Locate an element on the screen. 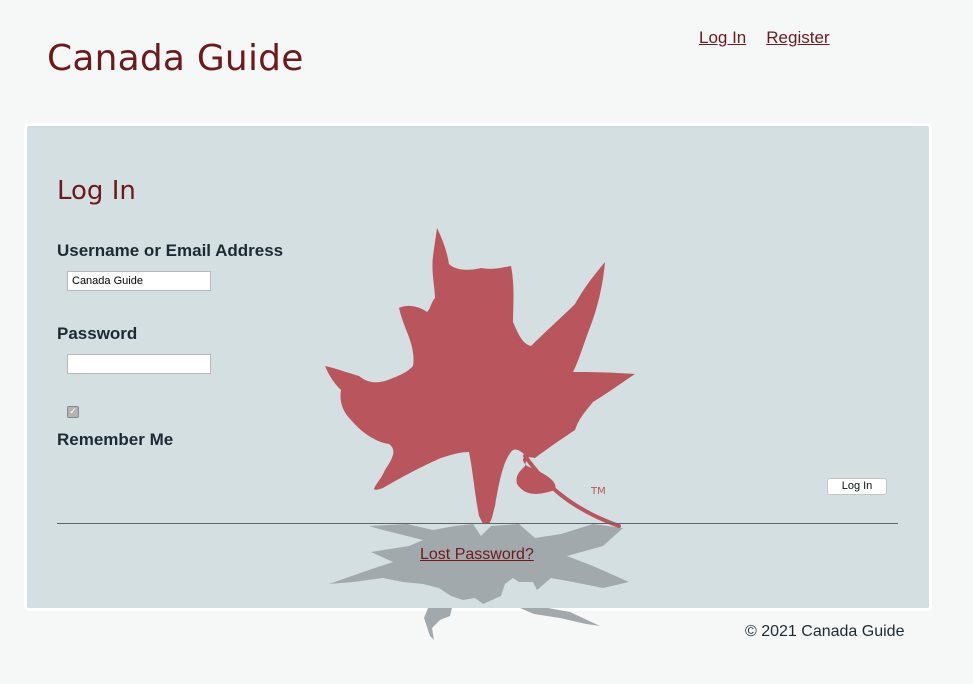 The width and height of the screenshot is (973, 684). login-form-title: Log In is located at coordinates (96, 191).